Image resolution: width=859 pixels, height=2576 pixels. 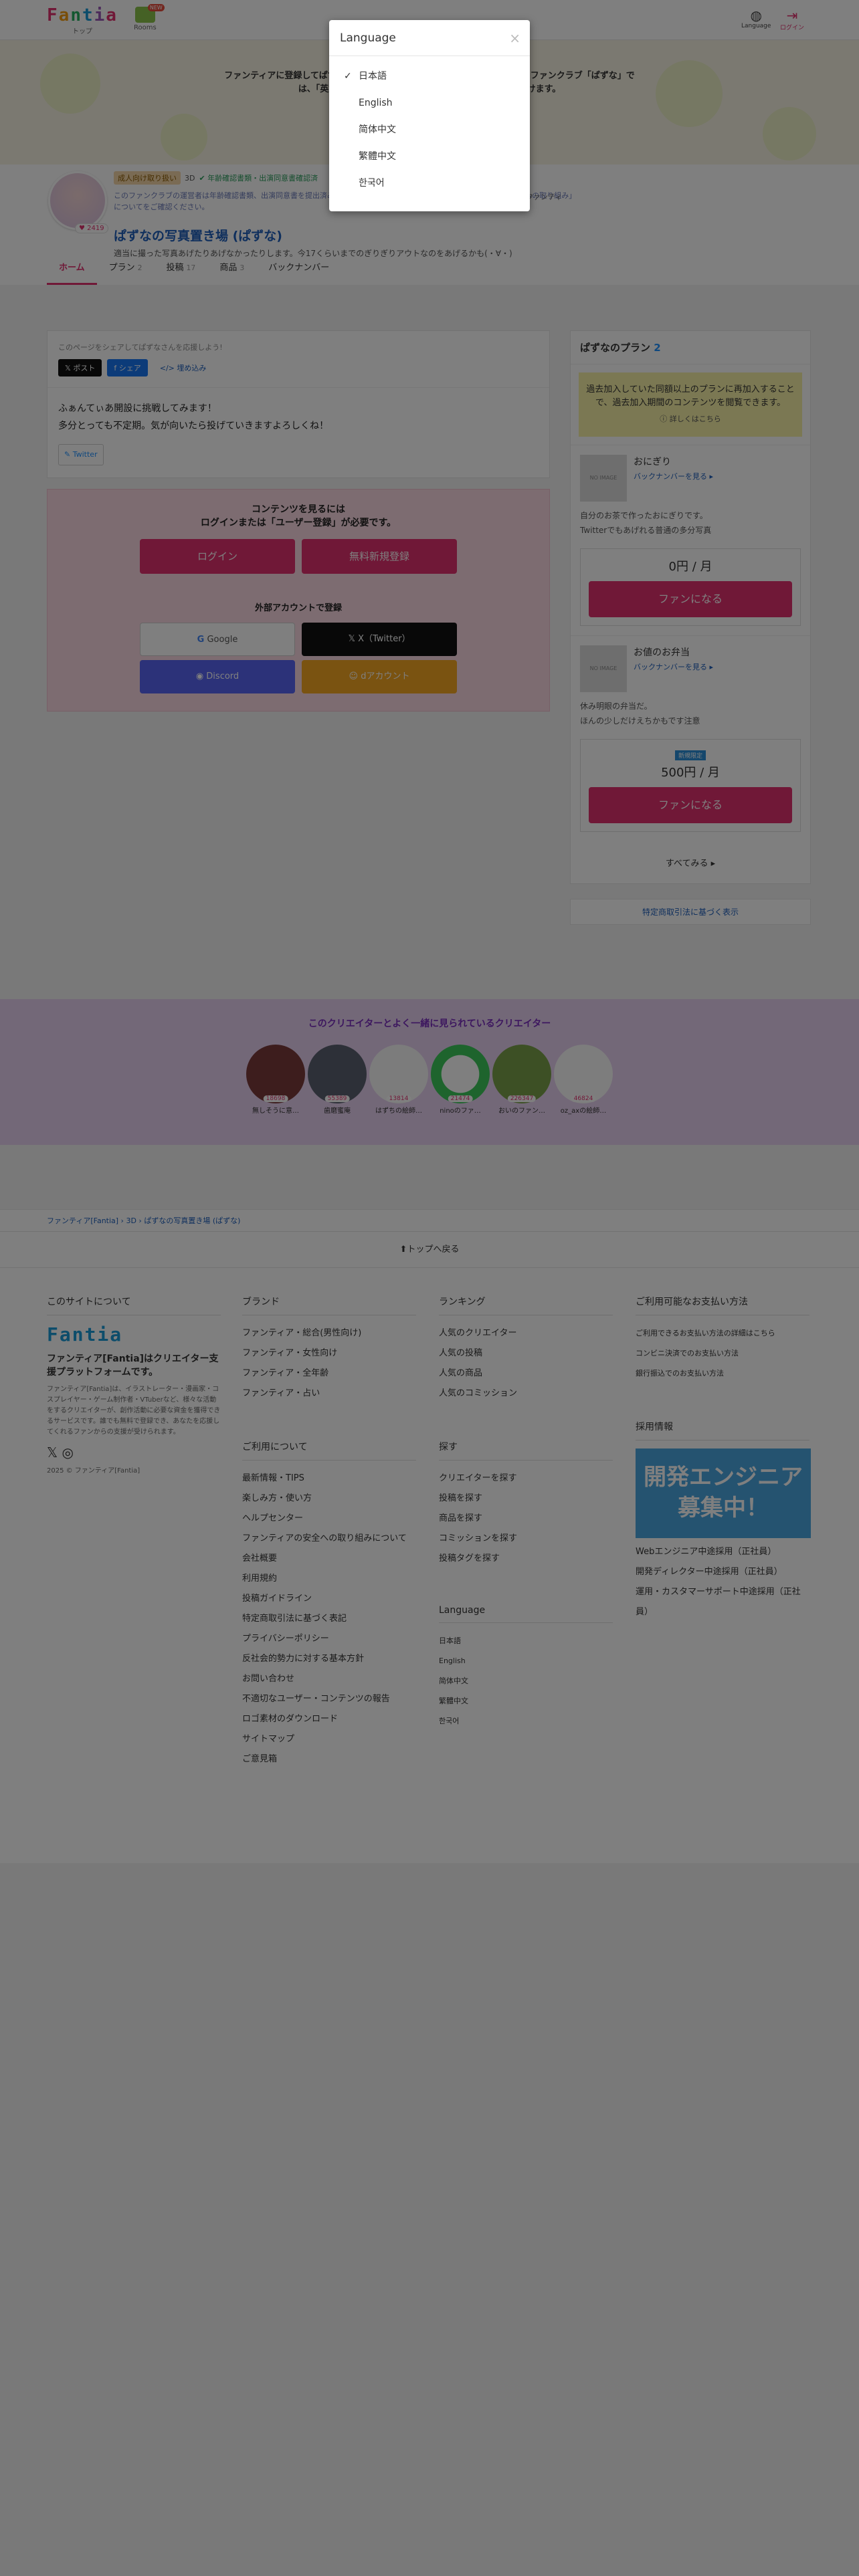 I want to click on modal-header: Language ×, so click(x=429, y=38).